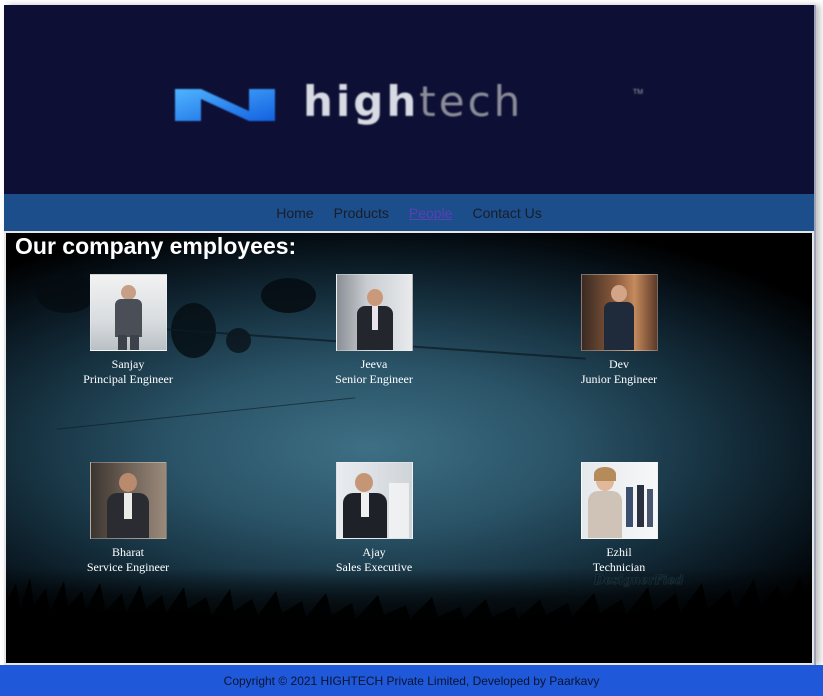 The height and width of the screenshot is (696, 823). I want to click on logo-wordmark: hightech, so click(413, 101).